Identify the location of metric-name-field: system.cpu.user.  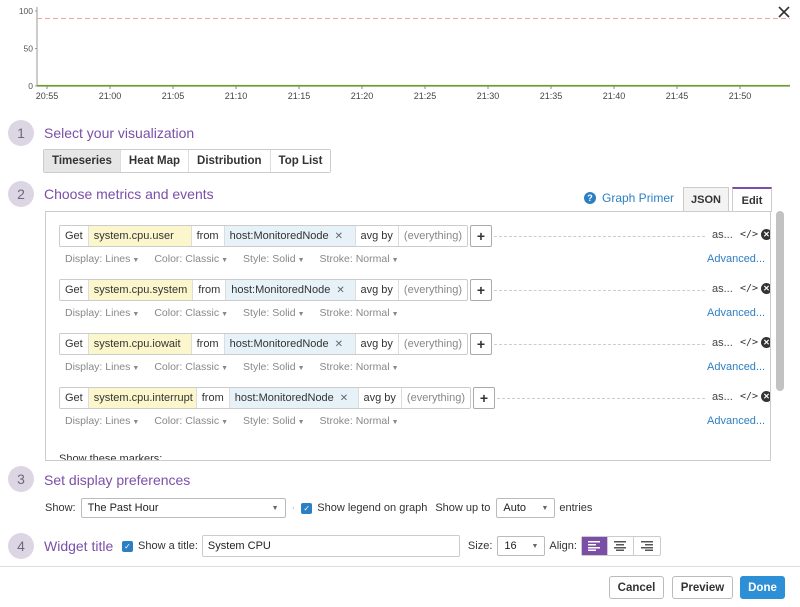
(140, 236).